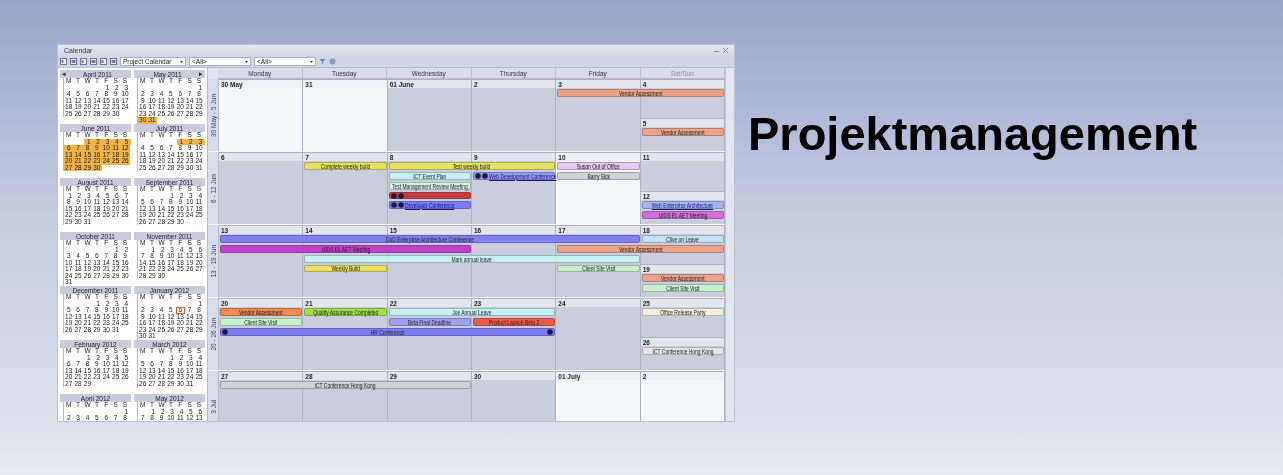 The image size is (1283, 475). What do you see at coordinates (716, 50) in the screenshot?
I see `minimize-icon` at bounding box center [716, 50].